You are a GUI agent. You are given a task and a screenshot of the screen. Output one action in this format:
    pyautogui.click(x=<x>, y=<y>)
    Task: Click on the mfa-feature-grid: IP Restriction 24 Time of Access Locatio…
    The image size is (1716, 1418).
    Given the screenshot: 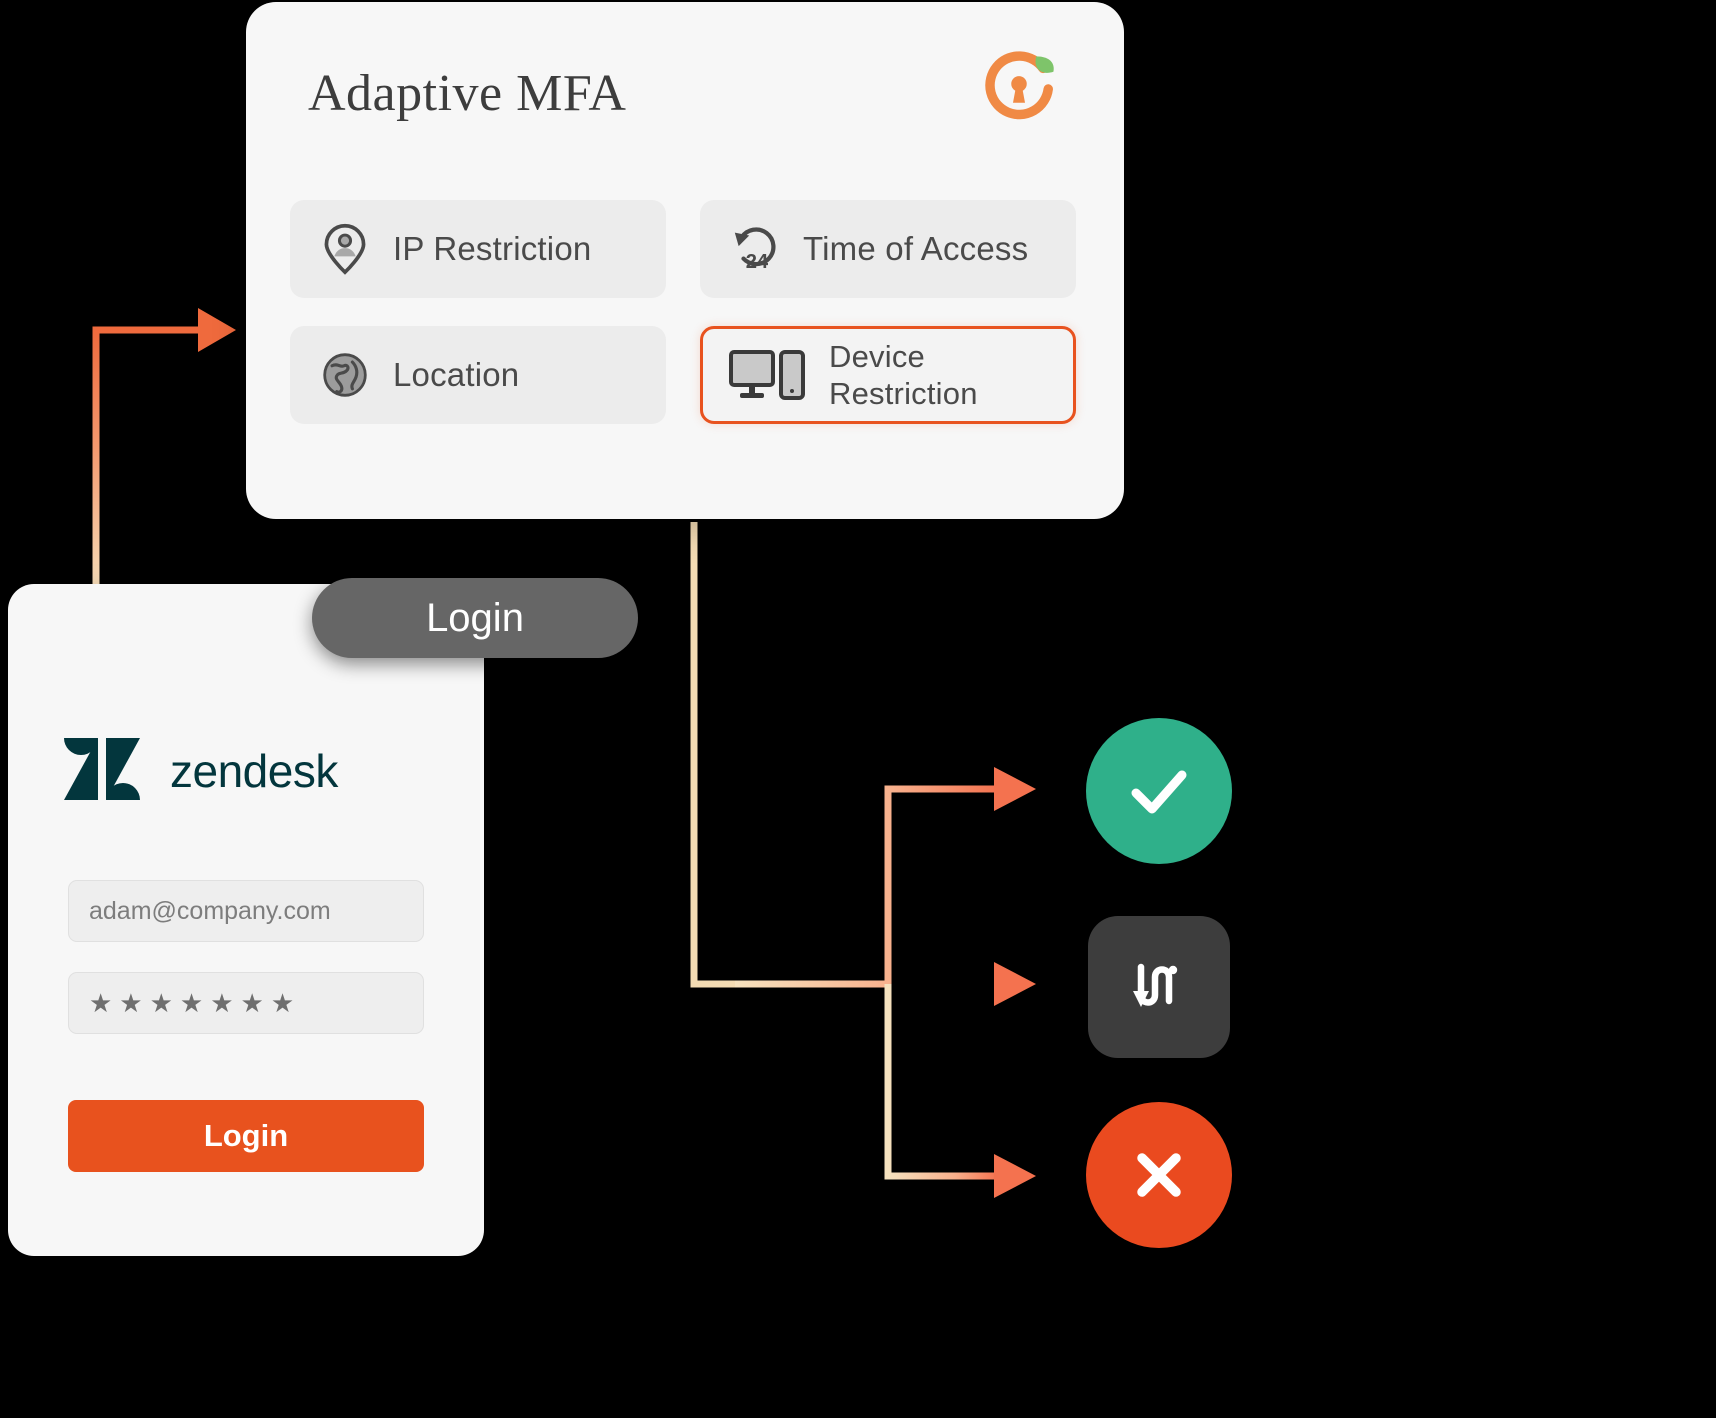 What is the action you would take?
    pyautogui.click(x=685, y=312)
    